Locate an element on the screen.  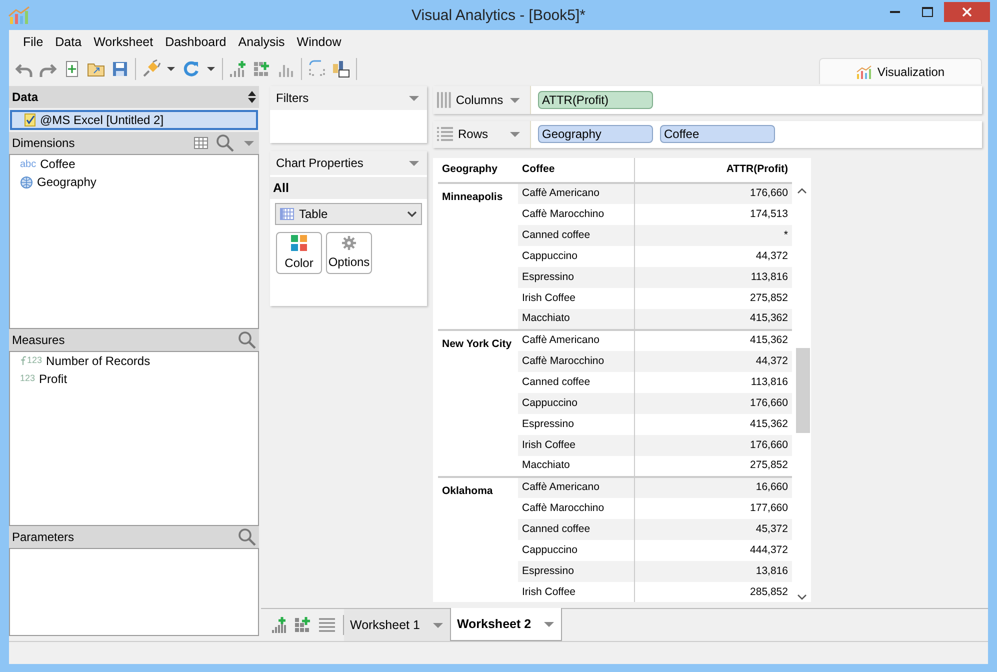
panel-title: Measures is located at coordinates (38, 340).